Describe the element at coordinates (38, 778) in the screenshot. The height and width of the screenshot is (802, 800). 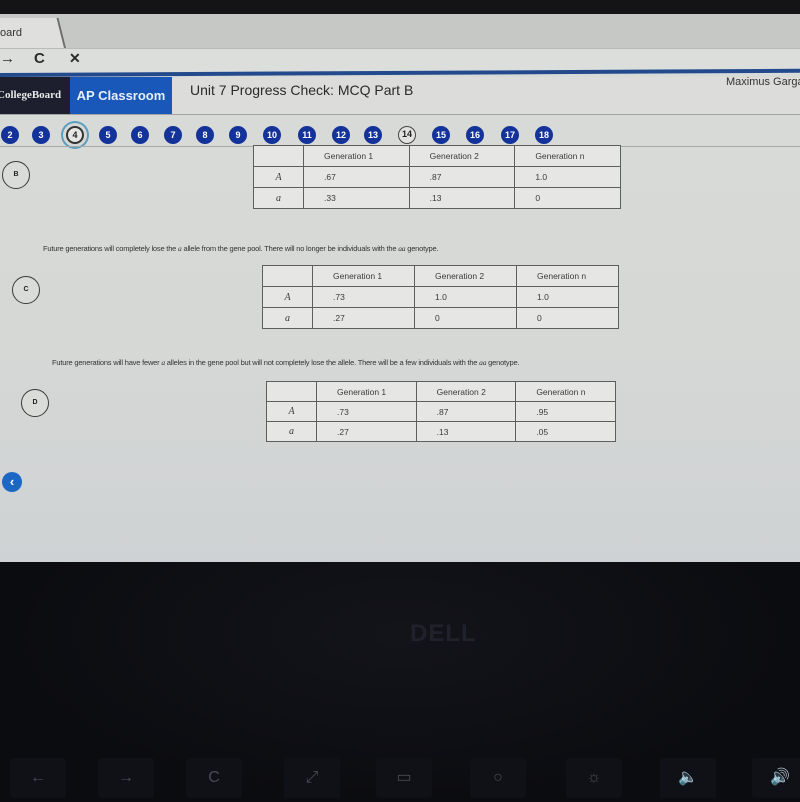
I see `back-key-icon: ←` at that location.